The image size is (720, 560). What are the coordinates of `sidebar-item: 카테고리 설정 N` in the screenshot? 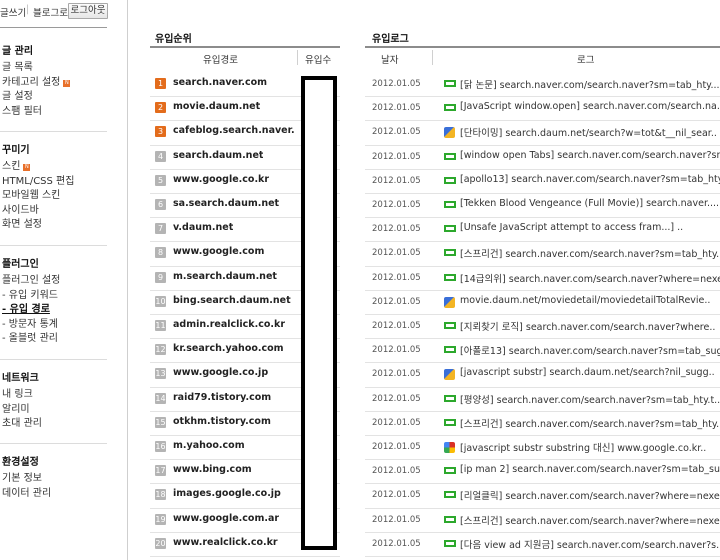 It's located at (36, 80).